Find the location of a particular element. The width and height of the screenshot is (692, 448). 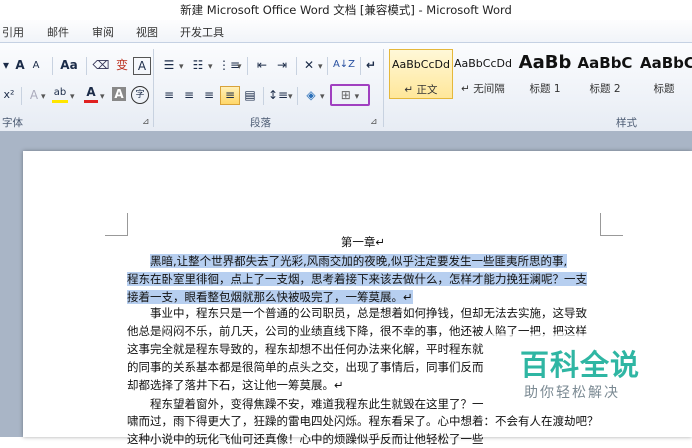

borders-dropdown-icon: ▾ is located at coordinates (357, 97).